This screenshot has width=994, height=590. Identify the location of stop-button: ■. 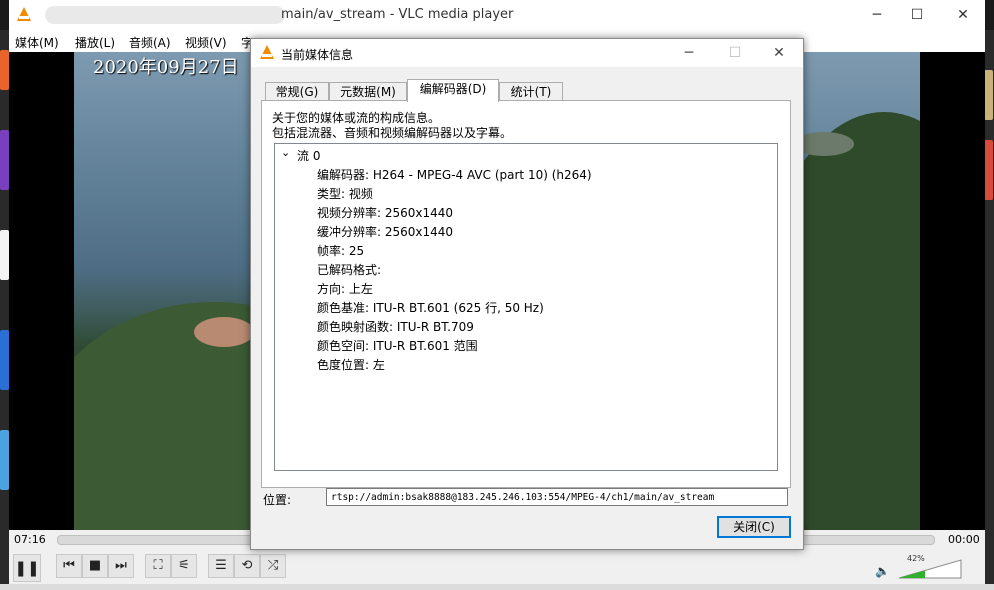
(95, 566).